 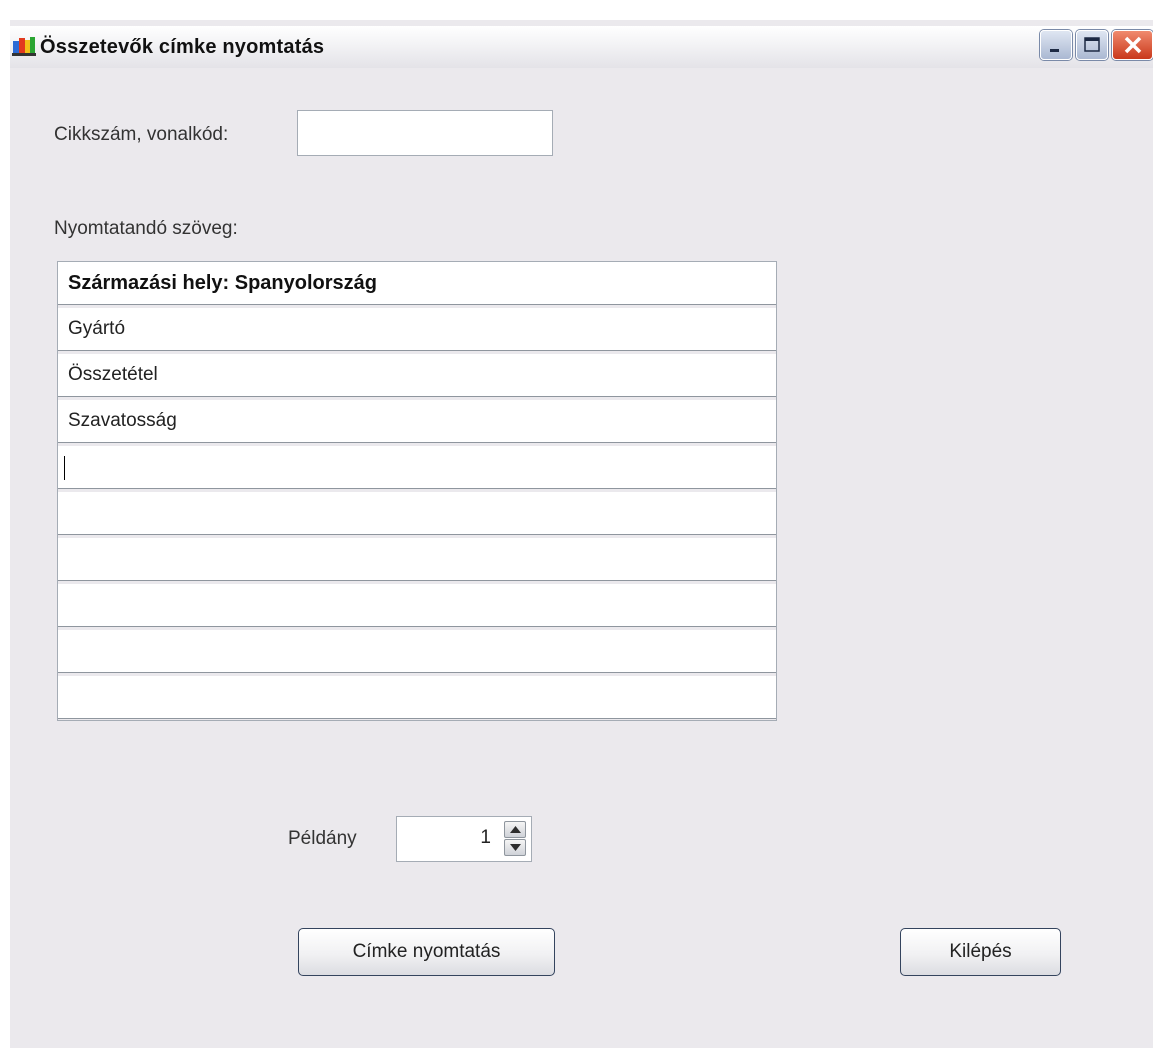 I want to click on maximize-icon, so click(x=1092, y=44).